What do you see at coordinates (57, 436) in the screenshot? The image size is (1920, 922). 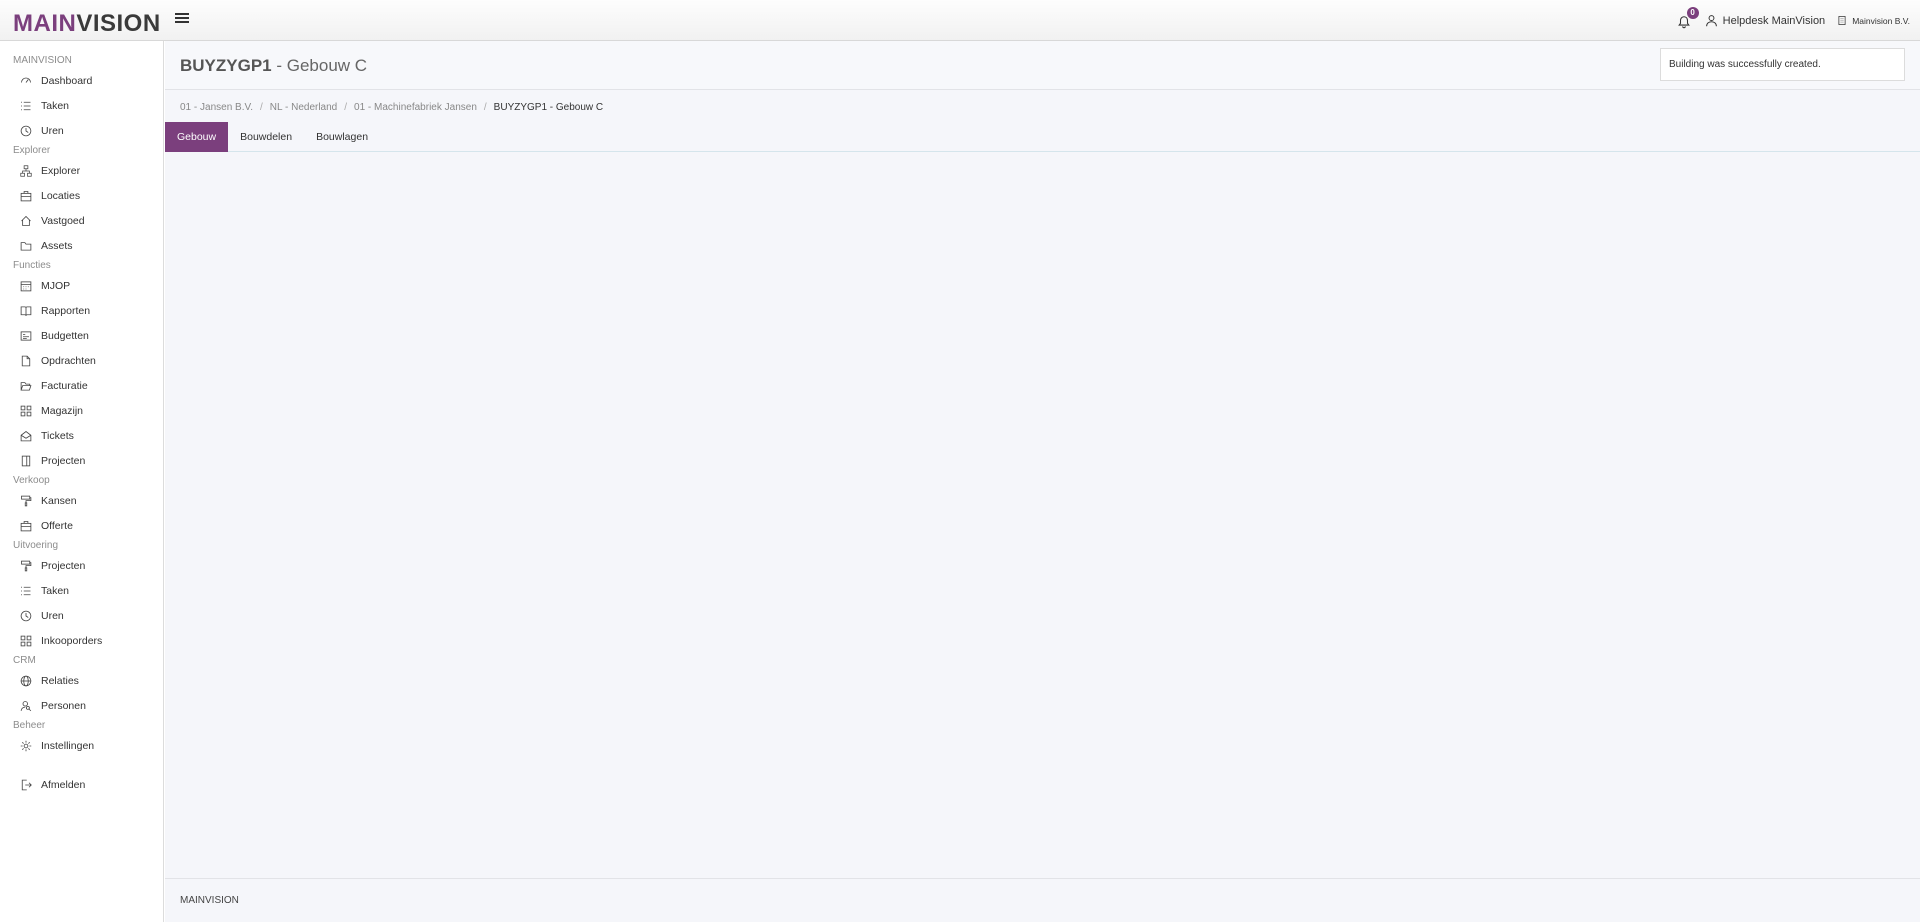 I see `sidebar-item-label: Tickets` at bounding box center [57, 436].